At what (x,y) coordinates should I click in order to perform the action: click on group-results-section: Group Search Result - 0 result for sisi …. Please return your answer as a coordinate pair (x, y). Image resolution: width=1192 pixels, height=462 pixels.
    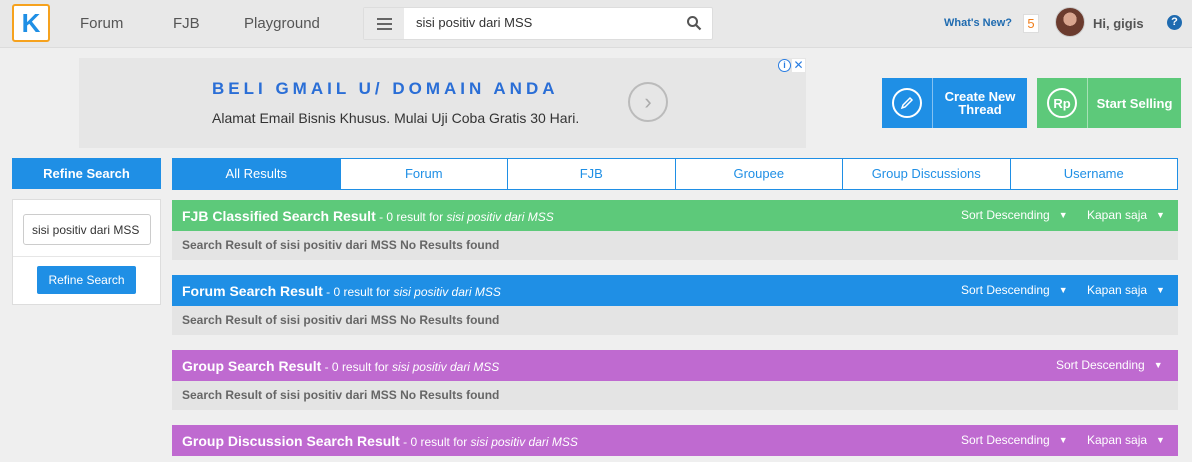
    Looking at the image, I should click on (675, 380).